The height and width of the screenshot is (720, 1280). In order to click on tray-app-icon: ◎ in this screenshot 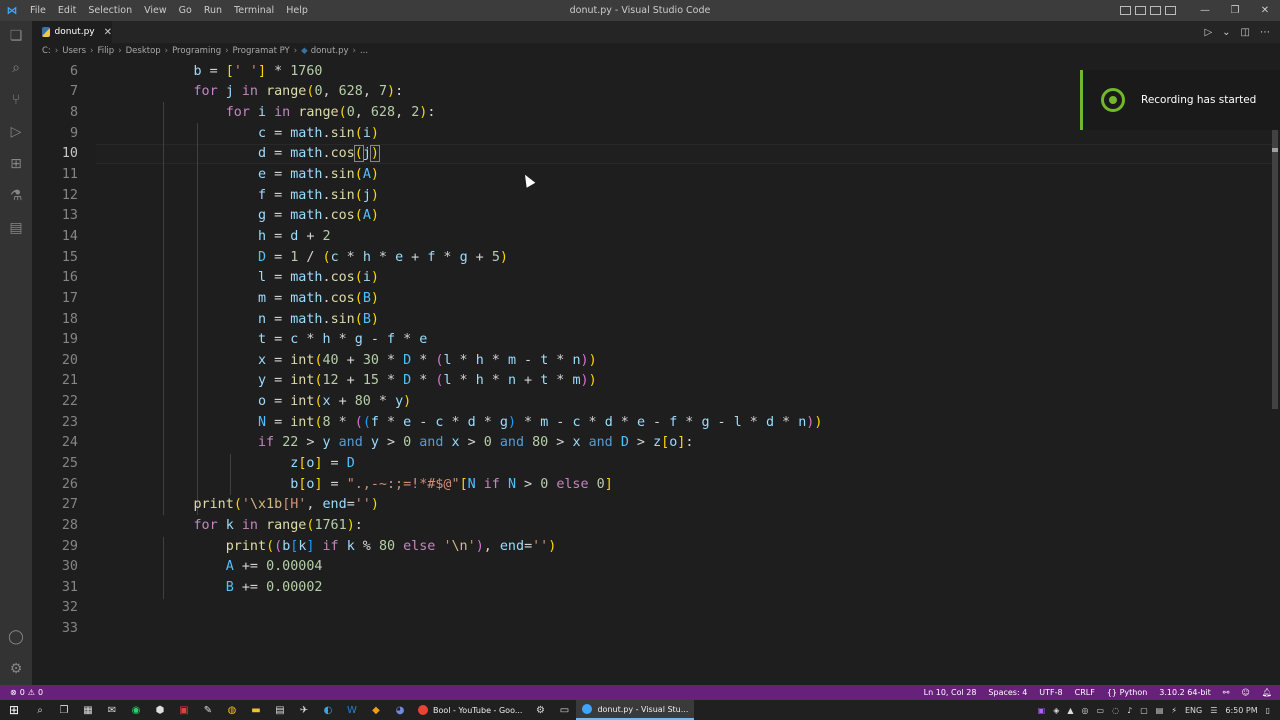, I will do `click(1085, 710)`.